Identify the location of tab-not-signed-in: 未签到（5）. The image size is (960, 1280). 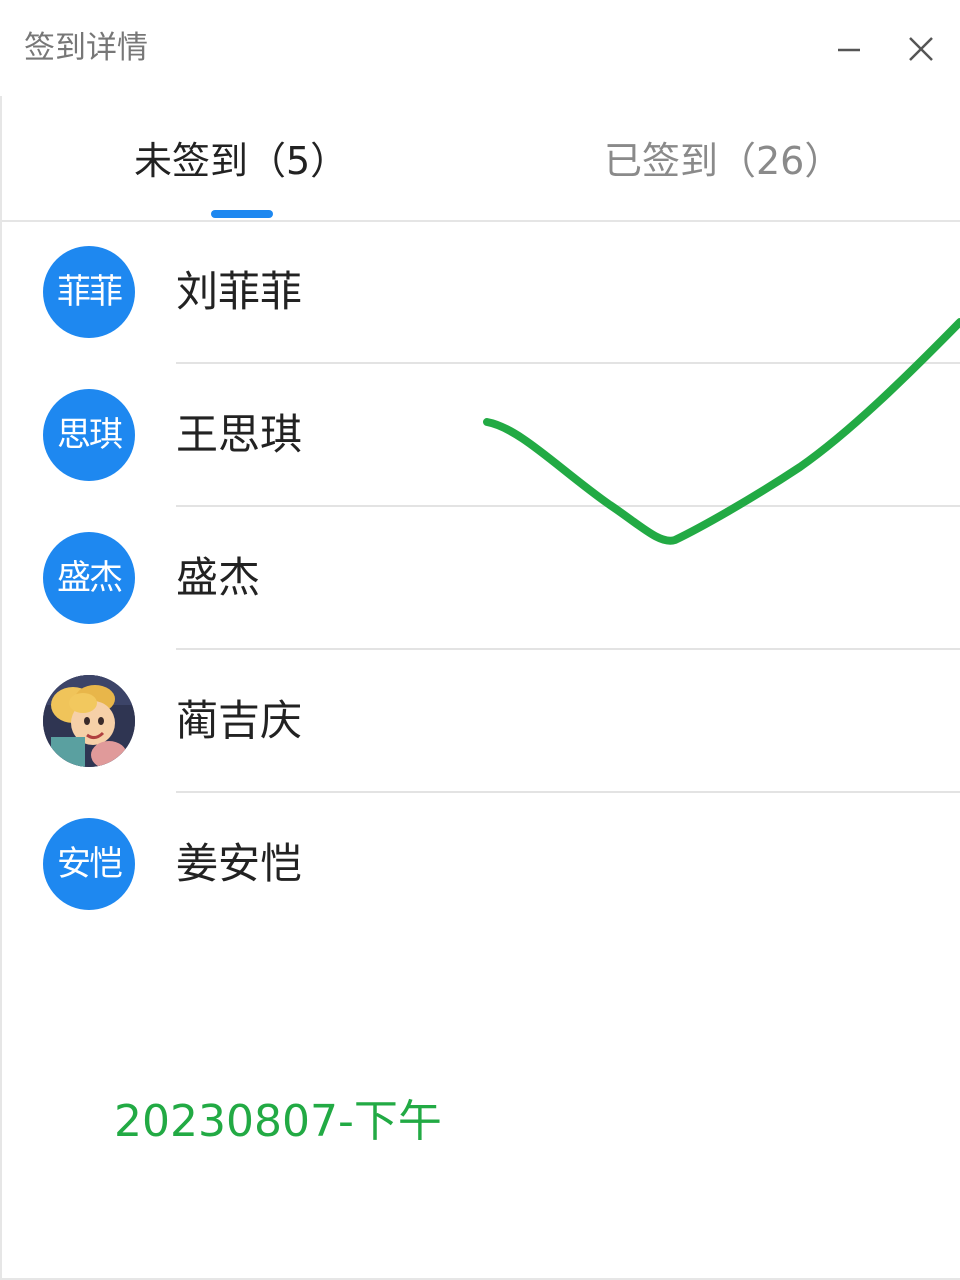
(241, 161).